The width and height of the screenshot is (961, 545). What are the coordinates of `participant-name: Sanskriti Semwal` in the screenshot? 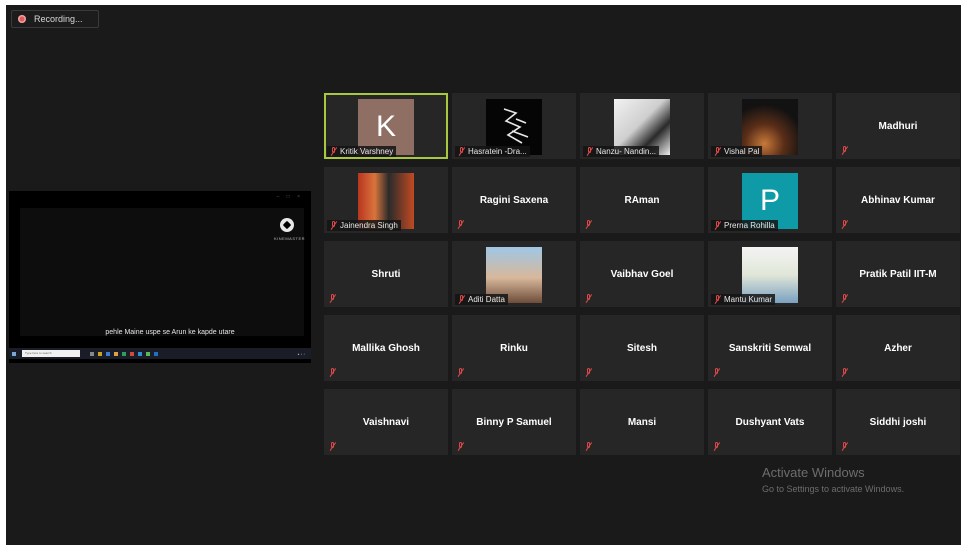 It's located at (770, 348).